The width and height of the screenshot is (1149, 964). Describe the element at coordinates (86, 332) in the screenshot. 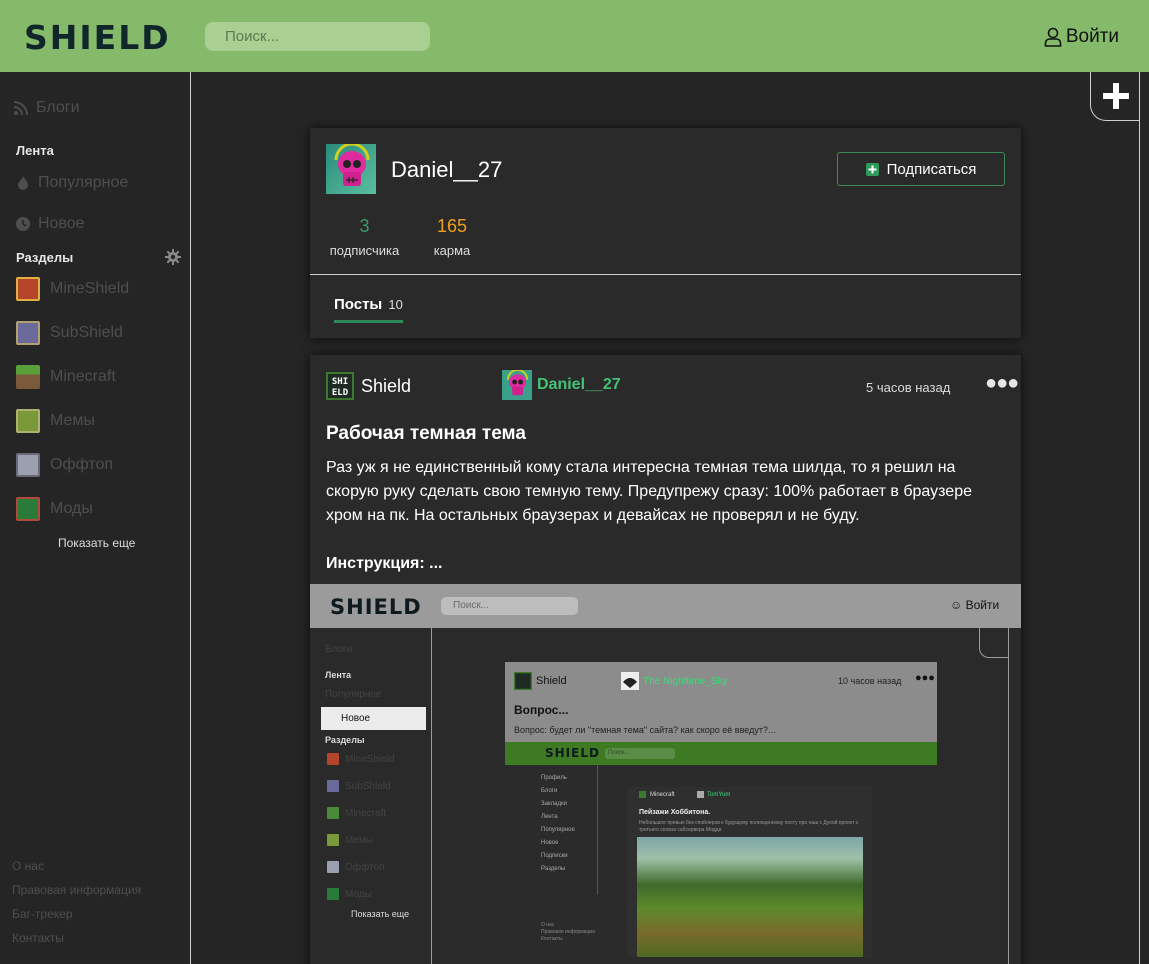

I see `sidebar-item-label: SubShield` at that location.